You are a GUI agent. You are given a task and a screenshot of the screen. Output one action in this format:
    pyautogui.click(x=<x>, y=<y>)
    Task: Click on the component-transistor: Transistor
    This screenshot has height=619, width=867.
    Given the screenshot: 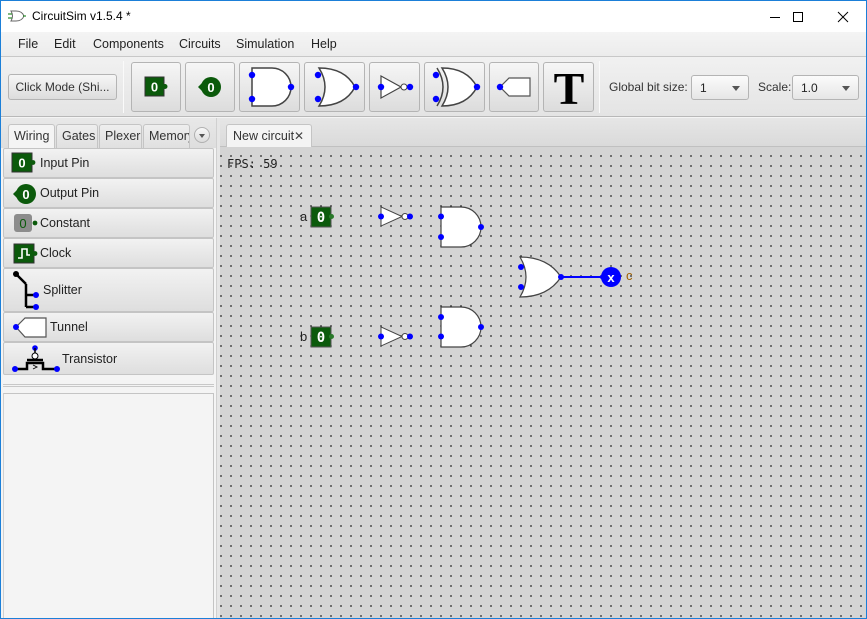 What is the action you would take?
    pyautogui.click(x=108, y=358)
    